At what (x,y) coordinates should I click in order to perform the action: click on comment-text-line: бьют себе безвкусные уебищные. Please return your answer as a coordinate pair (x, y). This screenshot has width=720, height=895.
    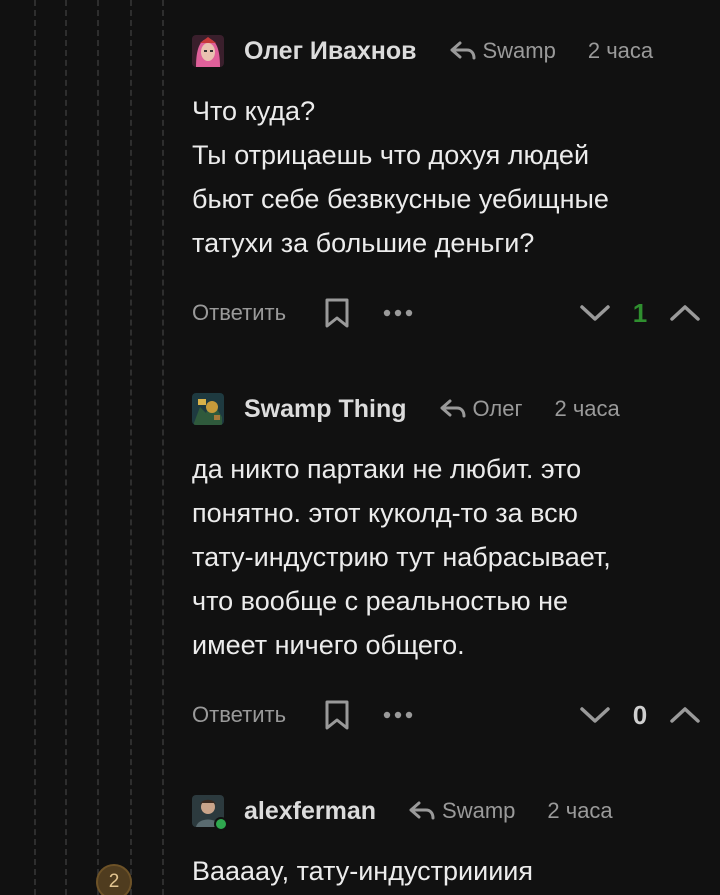
    Looking at the image, I should click on (400, 199).